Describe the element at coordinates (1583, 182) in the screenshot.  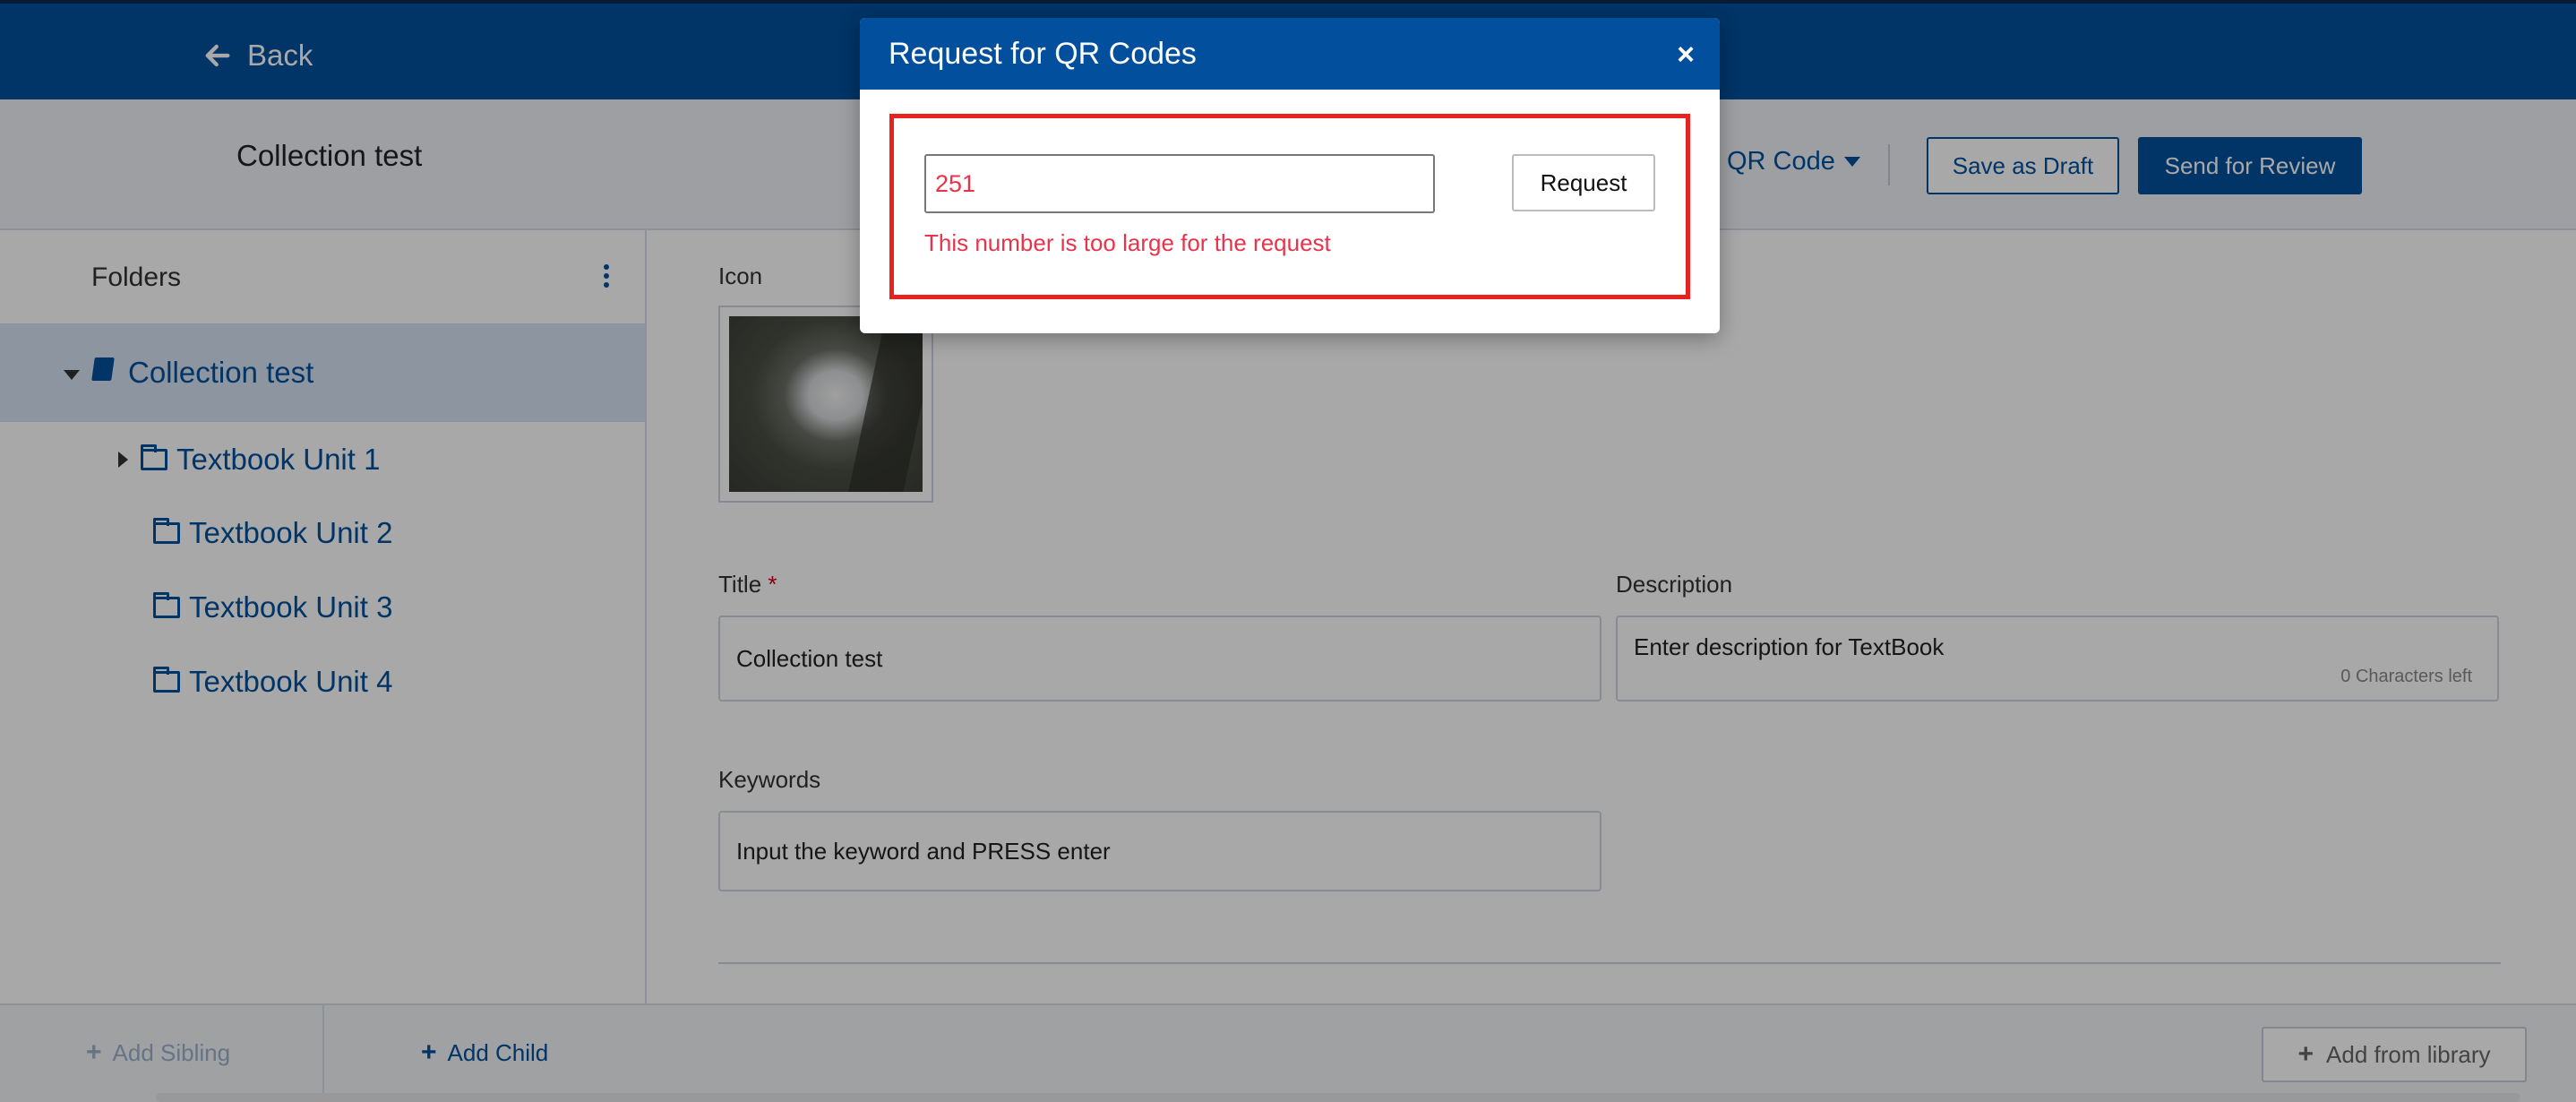
I see `request-button: Request` at that location.